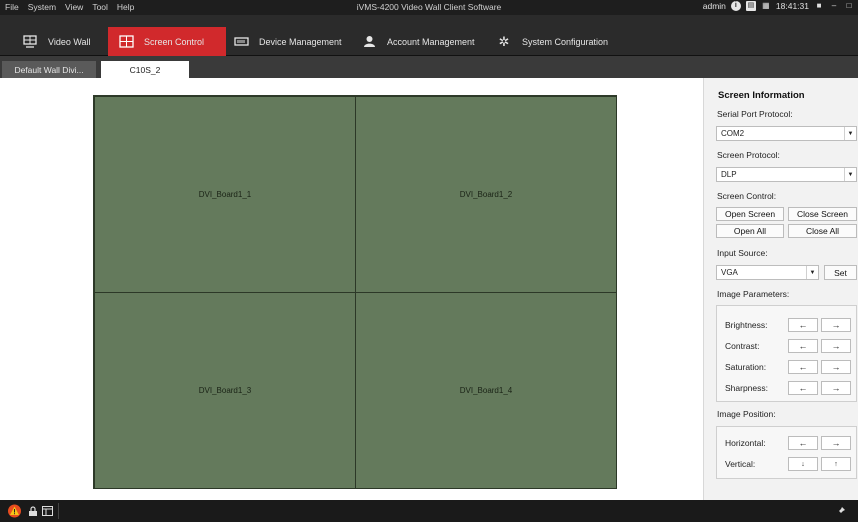  What do you see at coordinates (714, 6) in the screenshot?
I see `username: admin` at bounding box center [714, 6].